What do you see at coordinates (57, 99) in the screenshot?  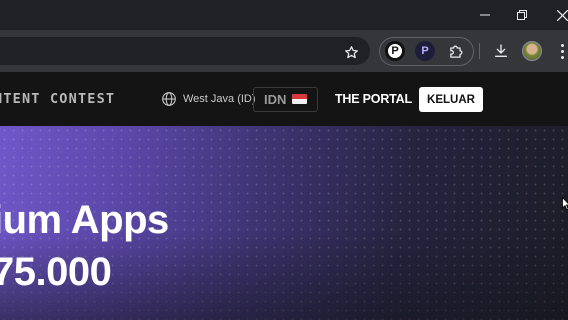 I see `contest-nav-label: NTENT CONTEST` at bounding box center [57, 99].